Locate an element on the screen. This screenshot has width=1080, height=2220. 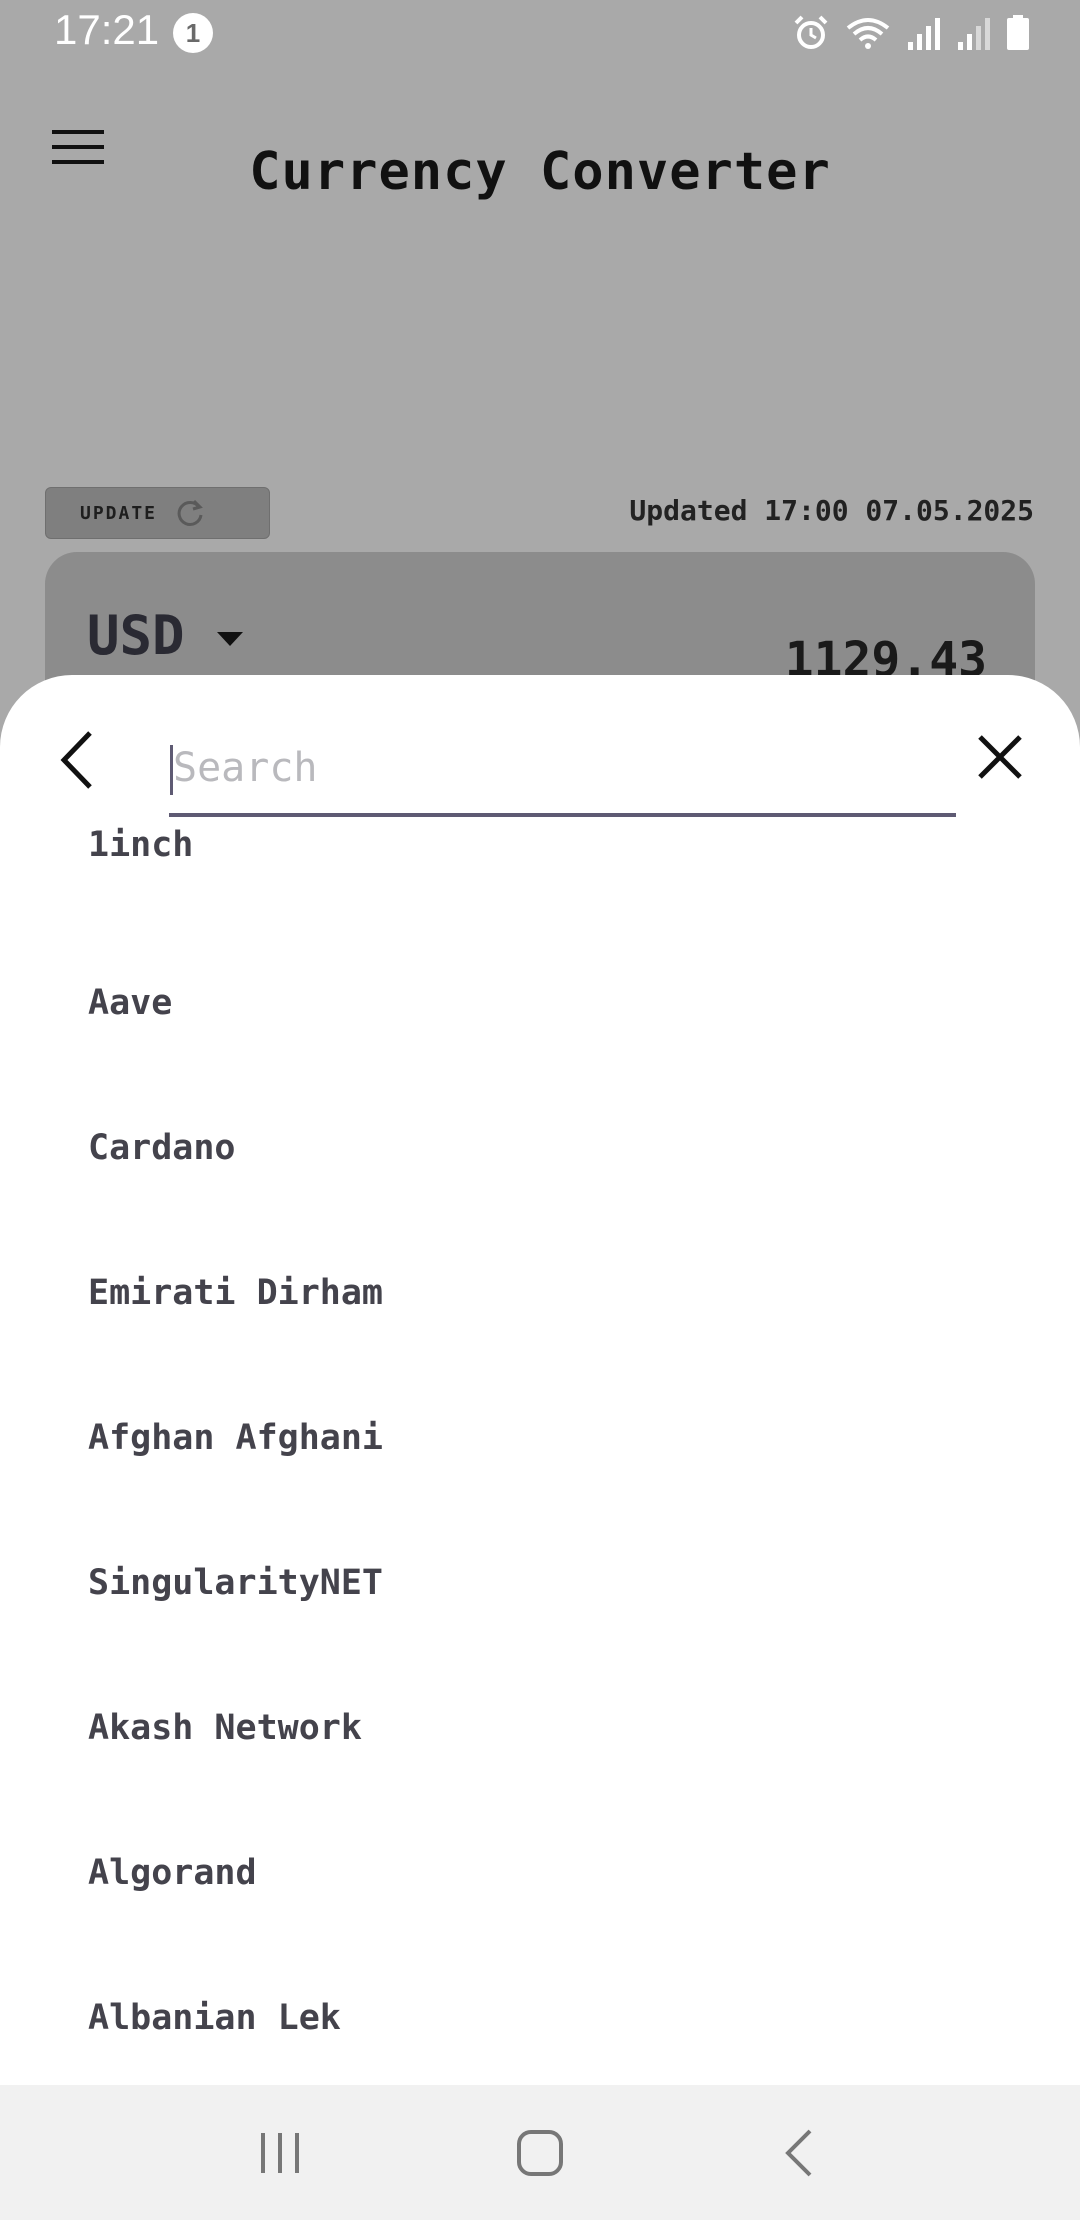
text-cursor is located at coordinates (171, 770).